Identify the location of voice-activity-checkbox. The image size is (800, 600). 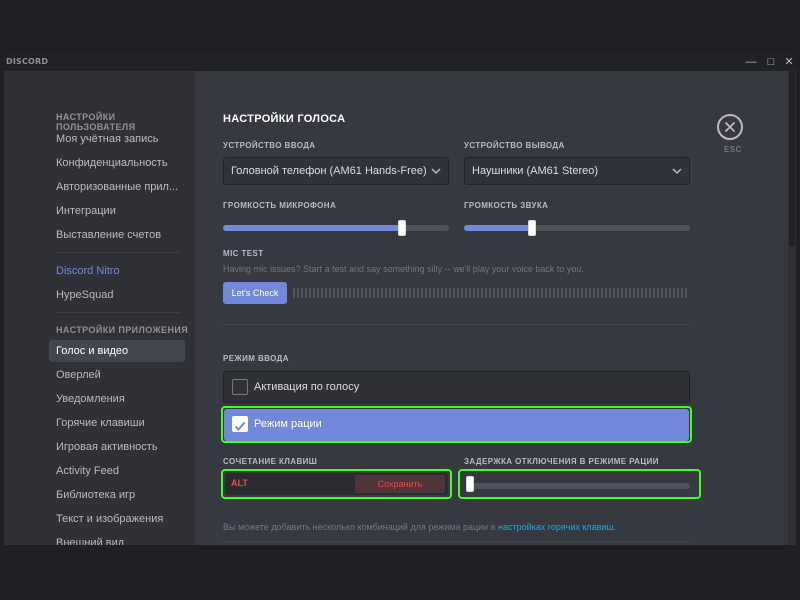
(240, 387).